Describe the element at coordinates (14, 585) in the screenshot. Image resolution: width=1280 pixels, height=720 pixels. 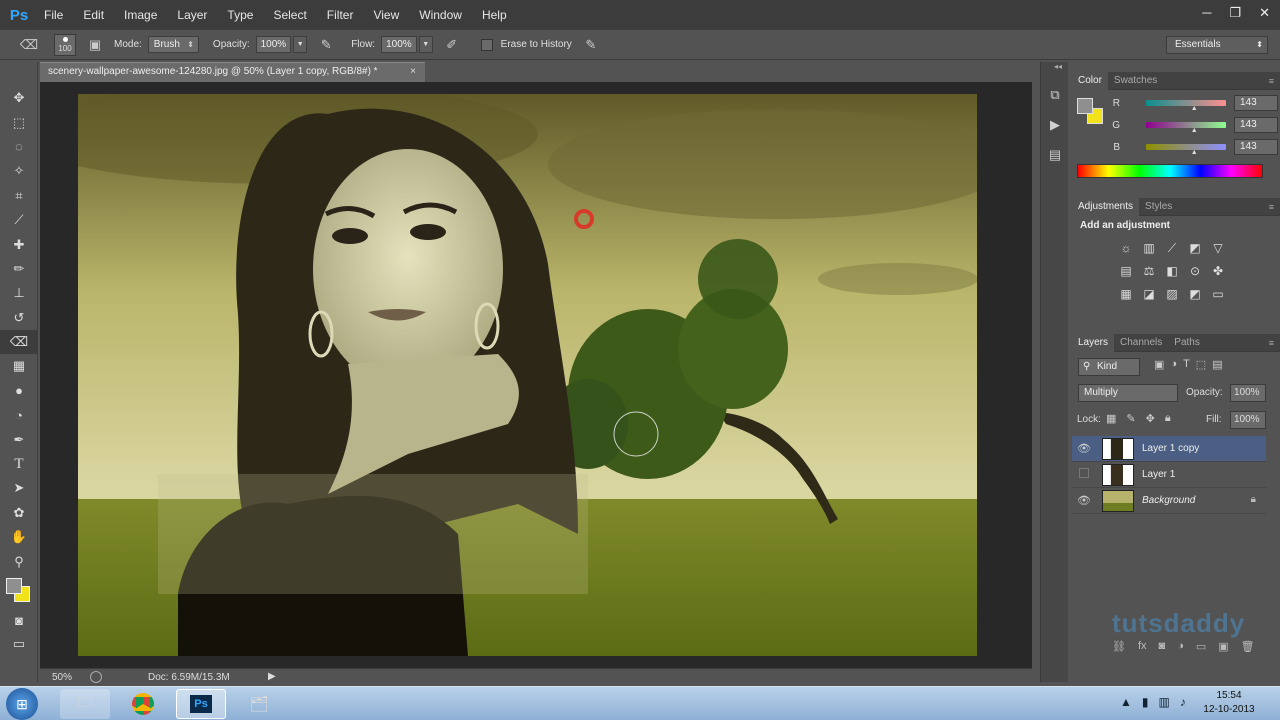
I see `foreground-color-swatch` at that location.